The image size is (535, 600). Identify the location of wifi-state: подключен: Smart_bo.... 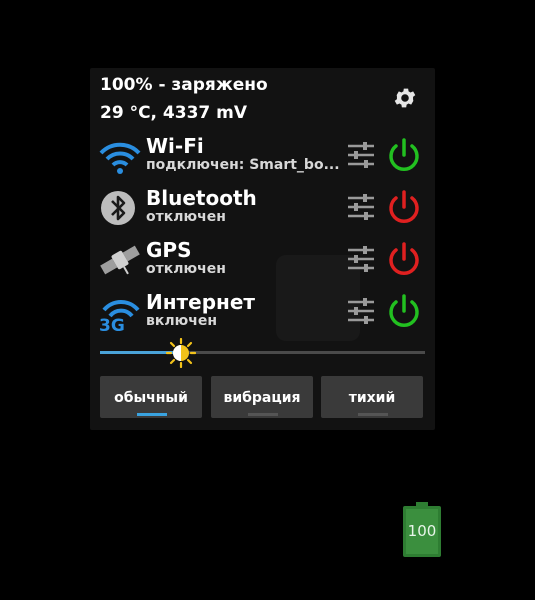
(243, 165).